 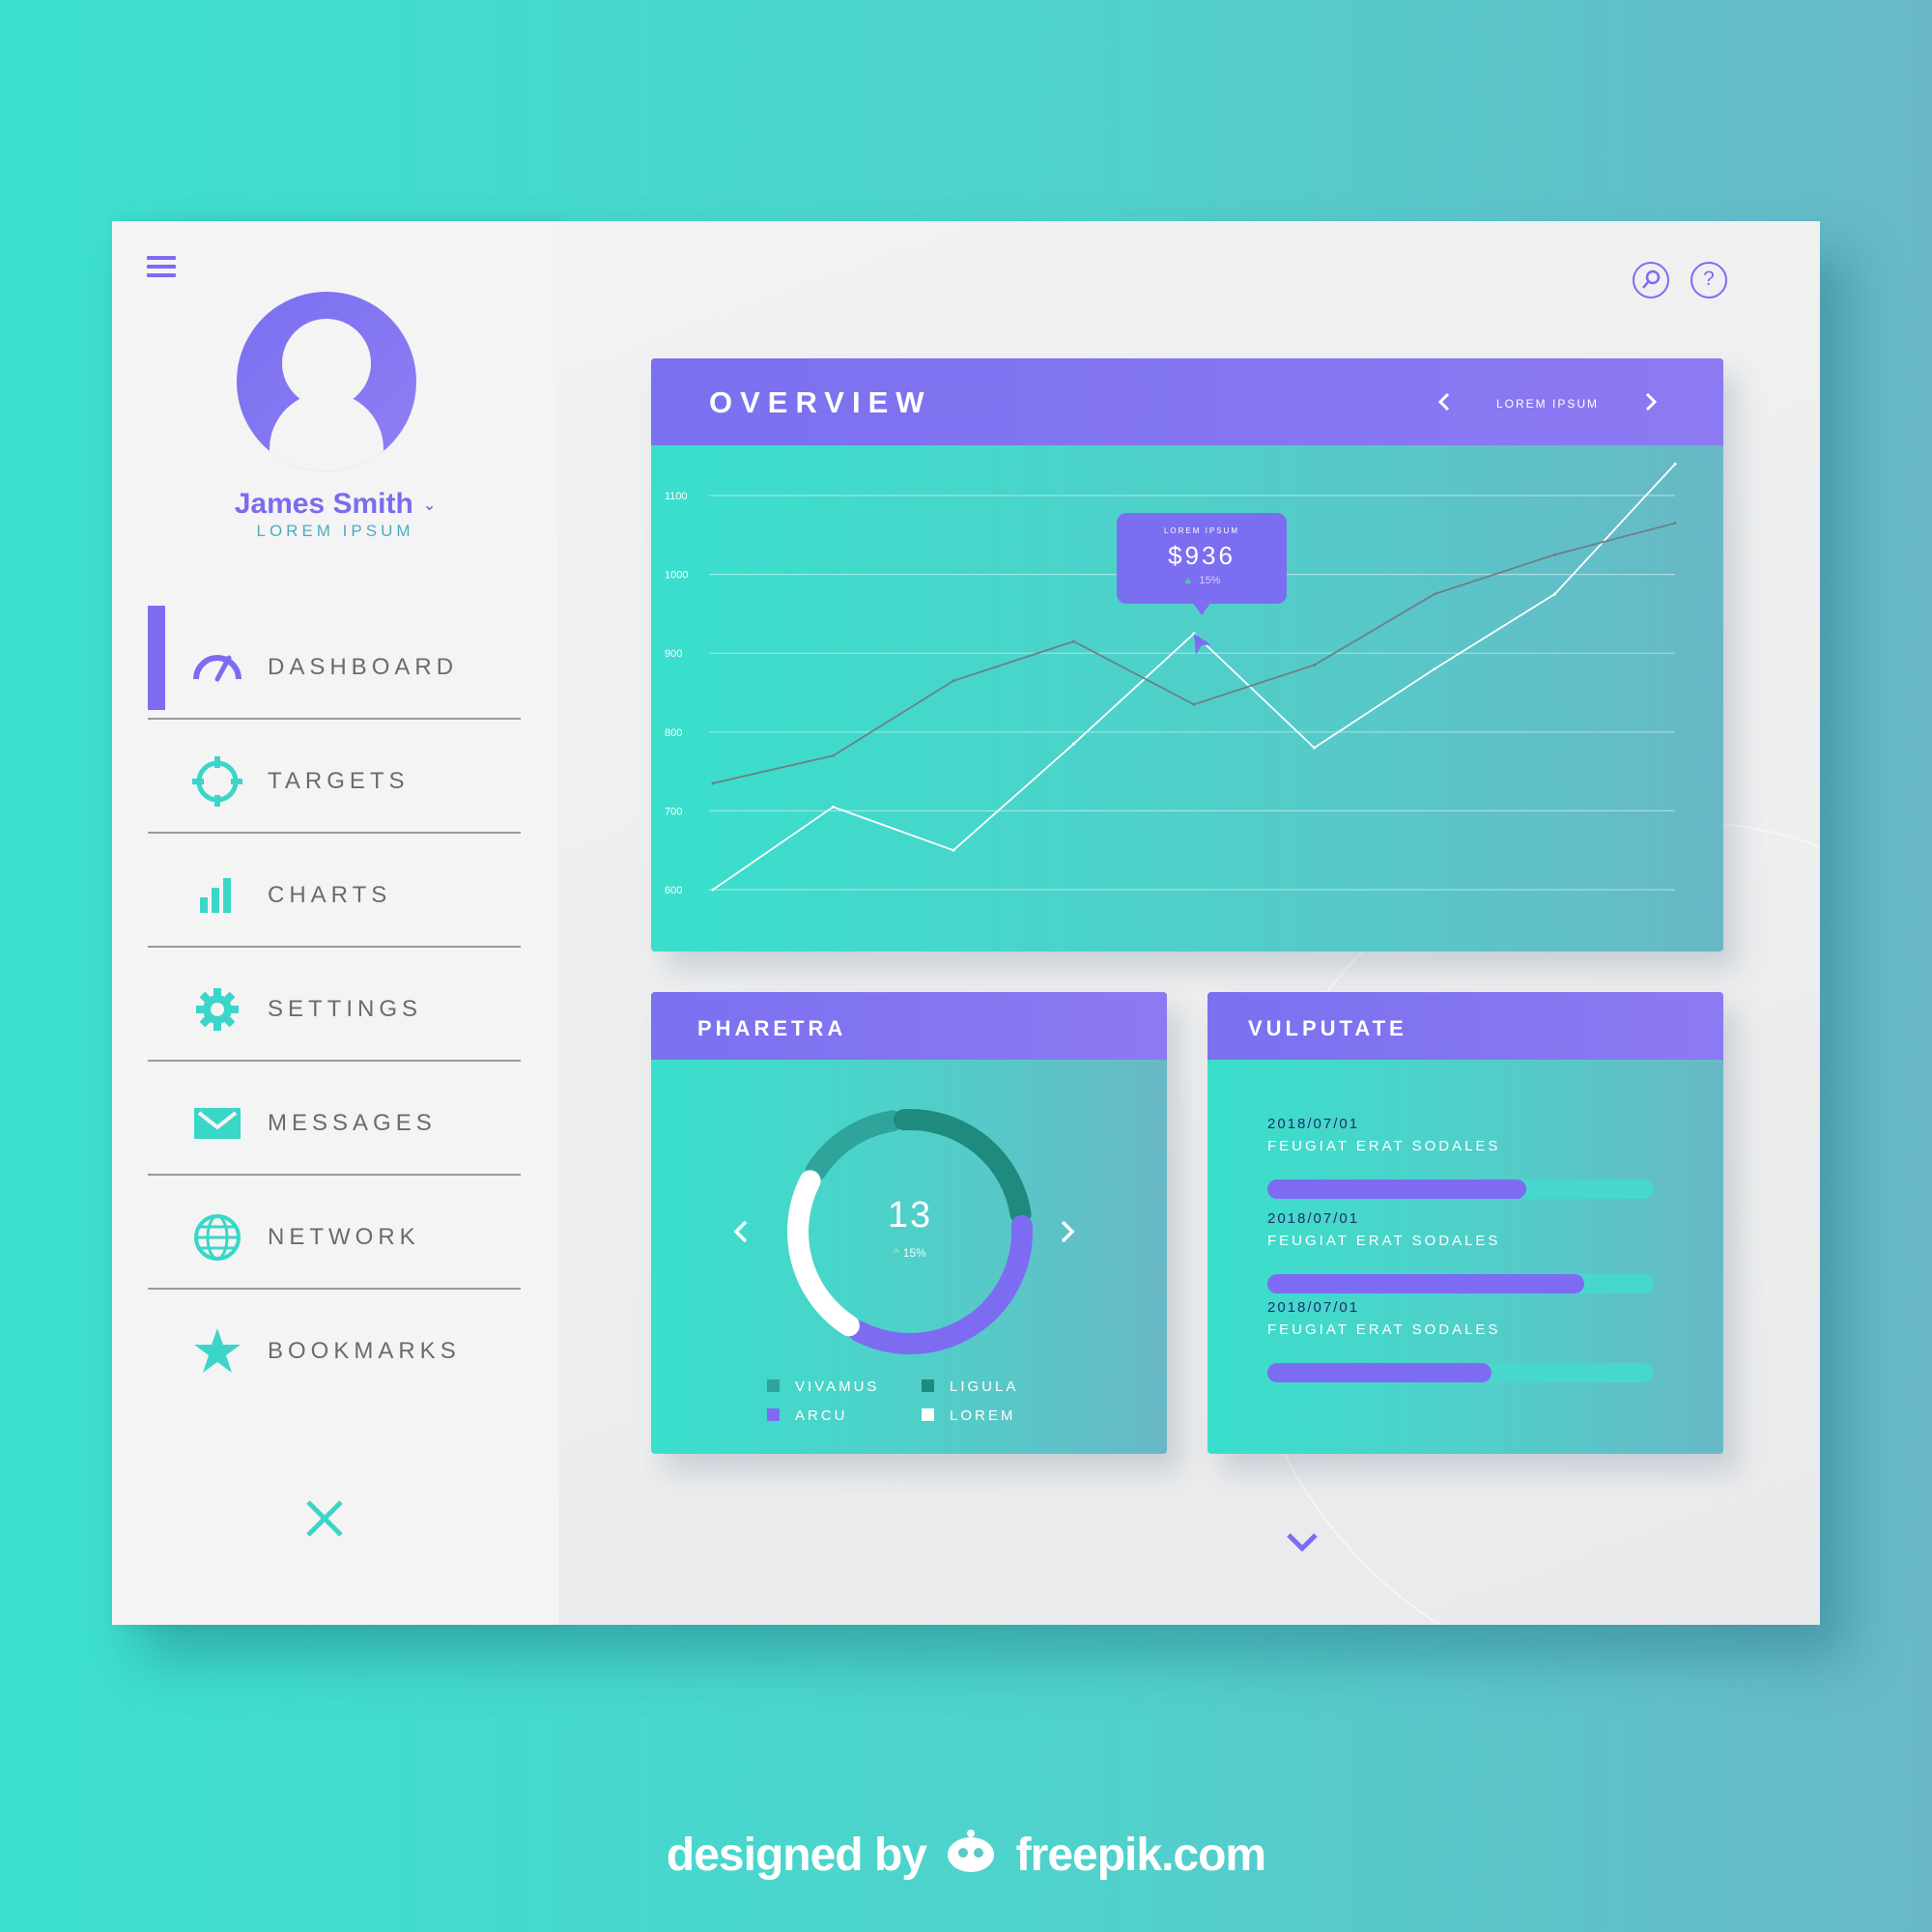 I want to click on y-tick-label: 700, so click(x=673, y=811).